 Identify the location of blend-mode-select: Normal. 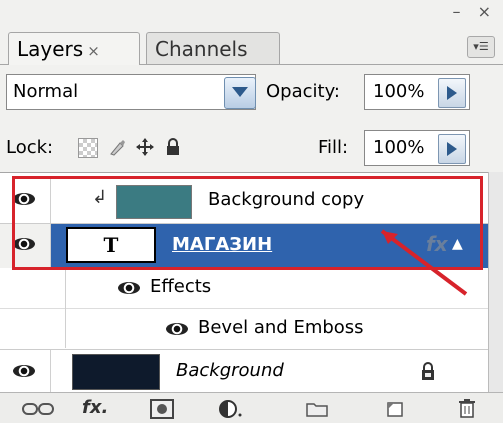
(131, 92).